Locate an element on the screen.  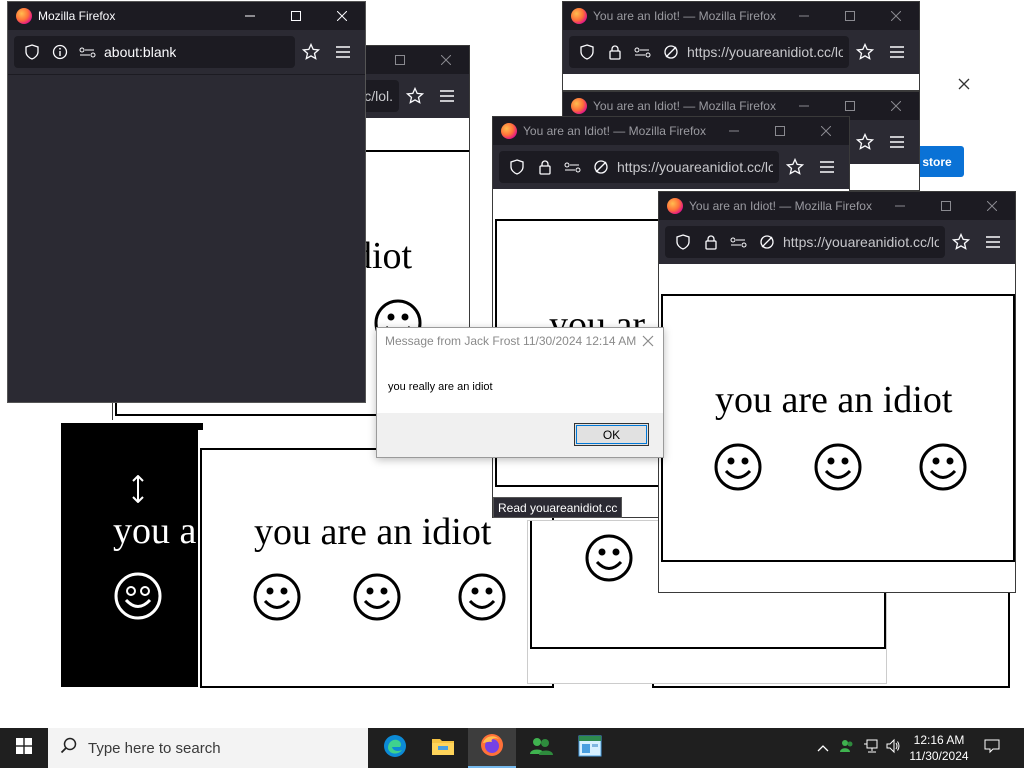
idiot-text: you a is located at coordinates (155, 531).